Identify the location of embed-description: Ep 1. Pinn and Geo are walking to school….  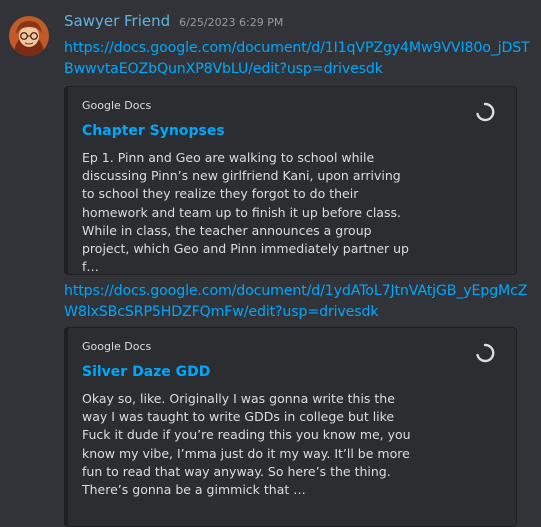
(245, 212).